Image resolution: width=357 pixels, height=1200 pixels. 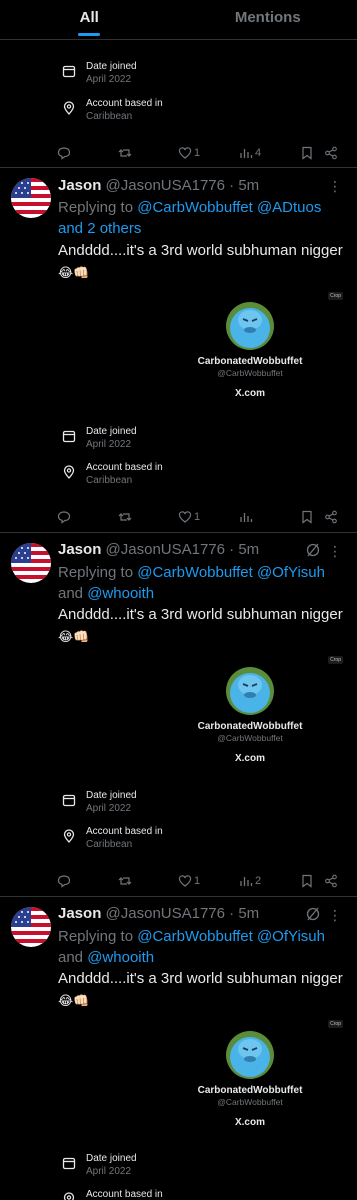 What do you see at coordinates (229, 207) in the screenshot?
I see `reply-mentions: @CarbWobbuffet @ADtuos` at bounding box center [229, 207].